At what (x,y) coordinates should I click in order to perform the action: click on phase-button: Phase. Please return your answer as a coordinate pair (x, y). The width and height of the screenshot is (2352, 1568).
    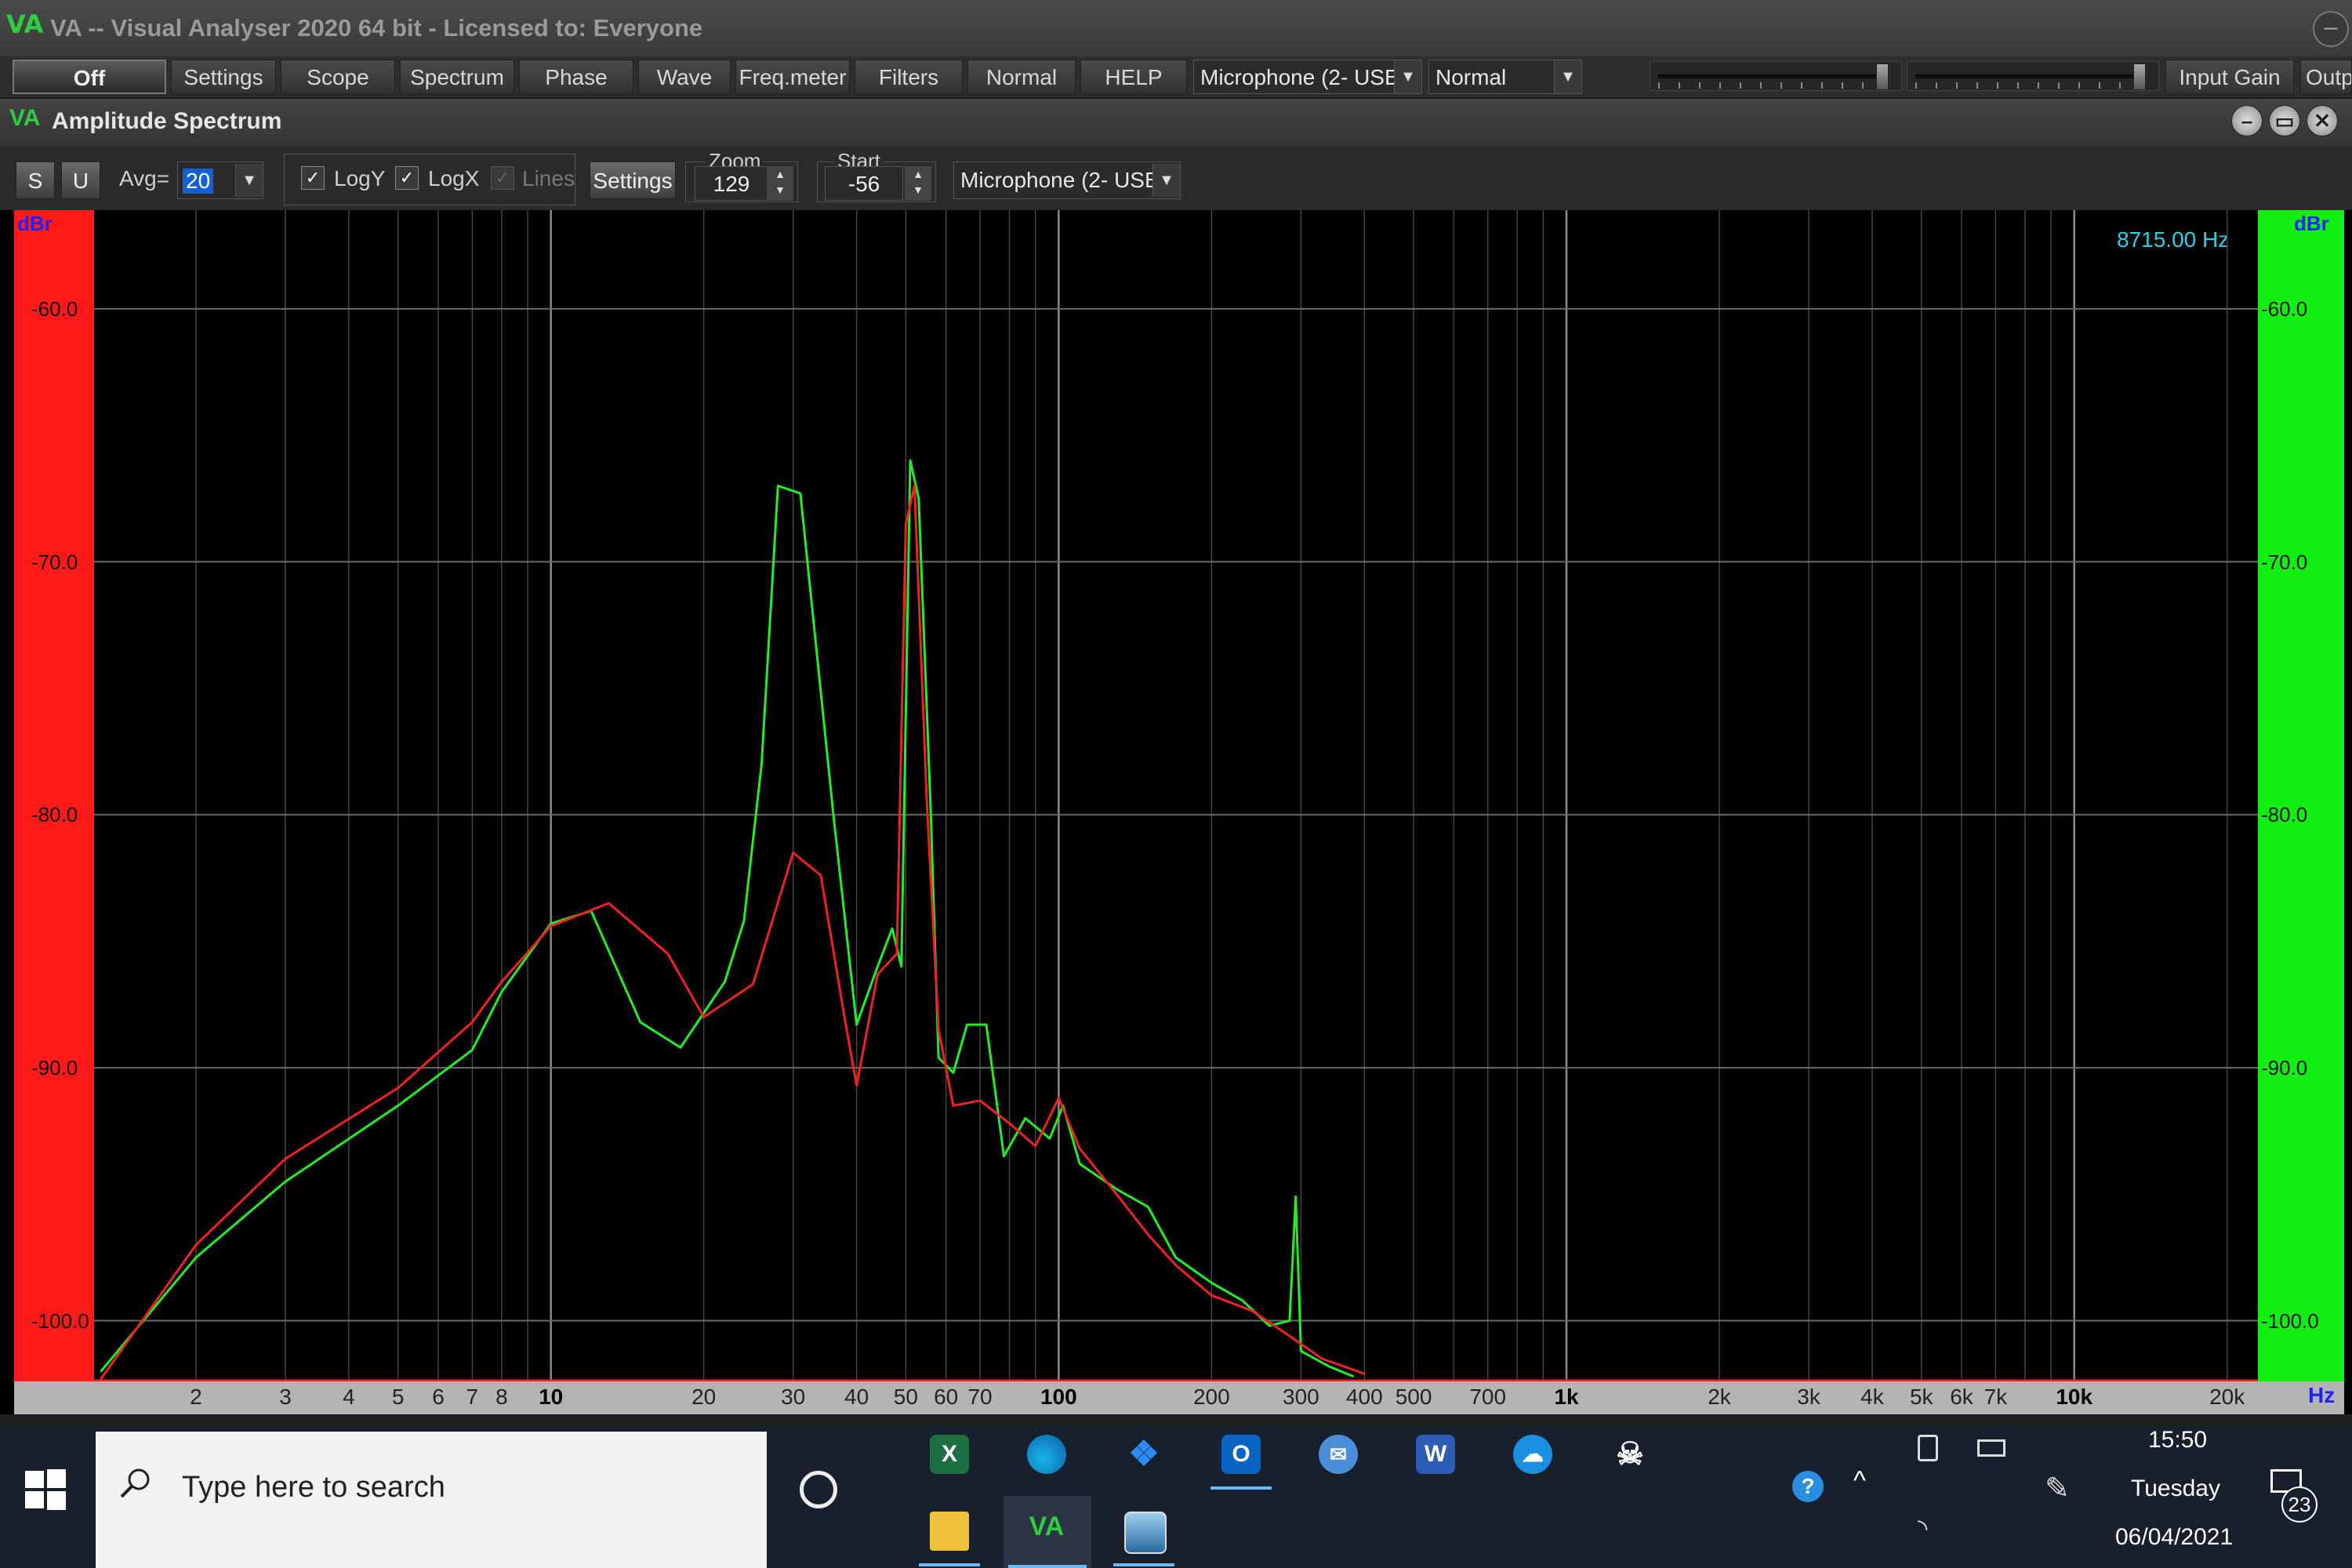
    Looking at the image, I should click on (576, 77).